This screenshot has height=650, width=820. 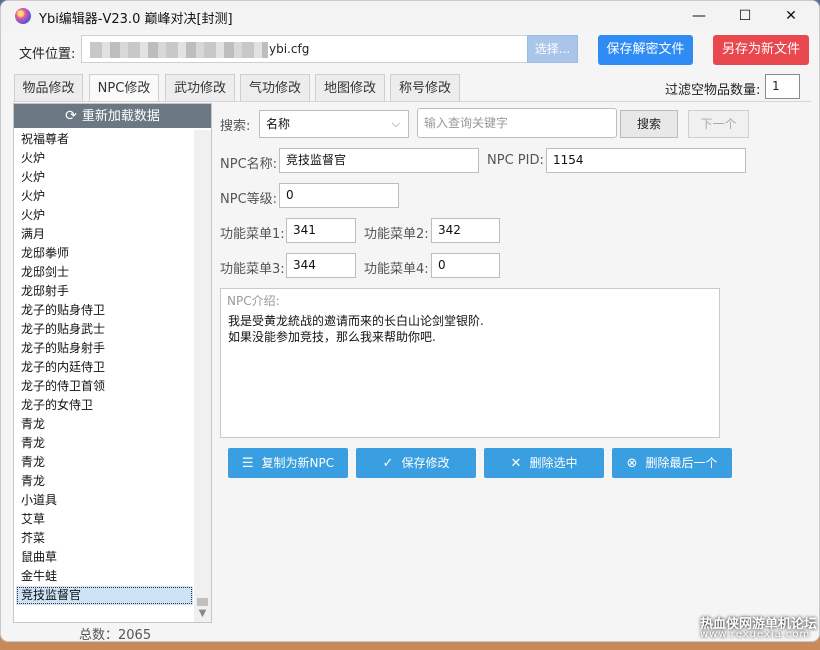 What do you see at coordinates (632, 463) in the screenshot?
I see `close-circle-icon: ⊗` at bounding box center [632, 463].